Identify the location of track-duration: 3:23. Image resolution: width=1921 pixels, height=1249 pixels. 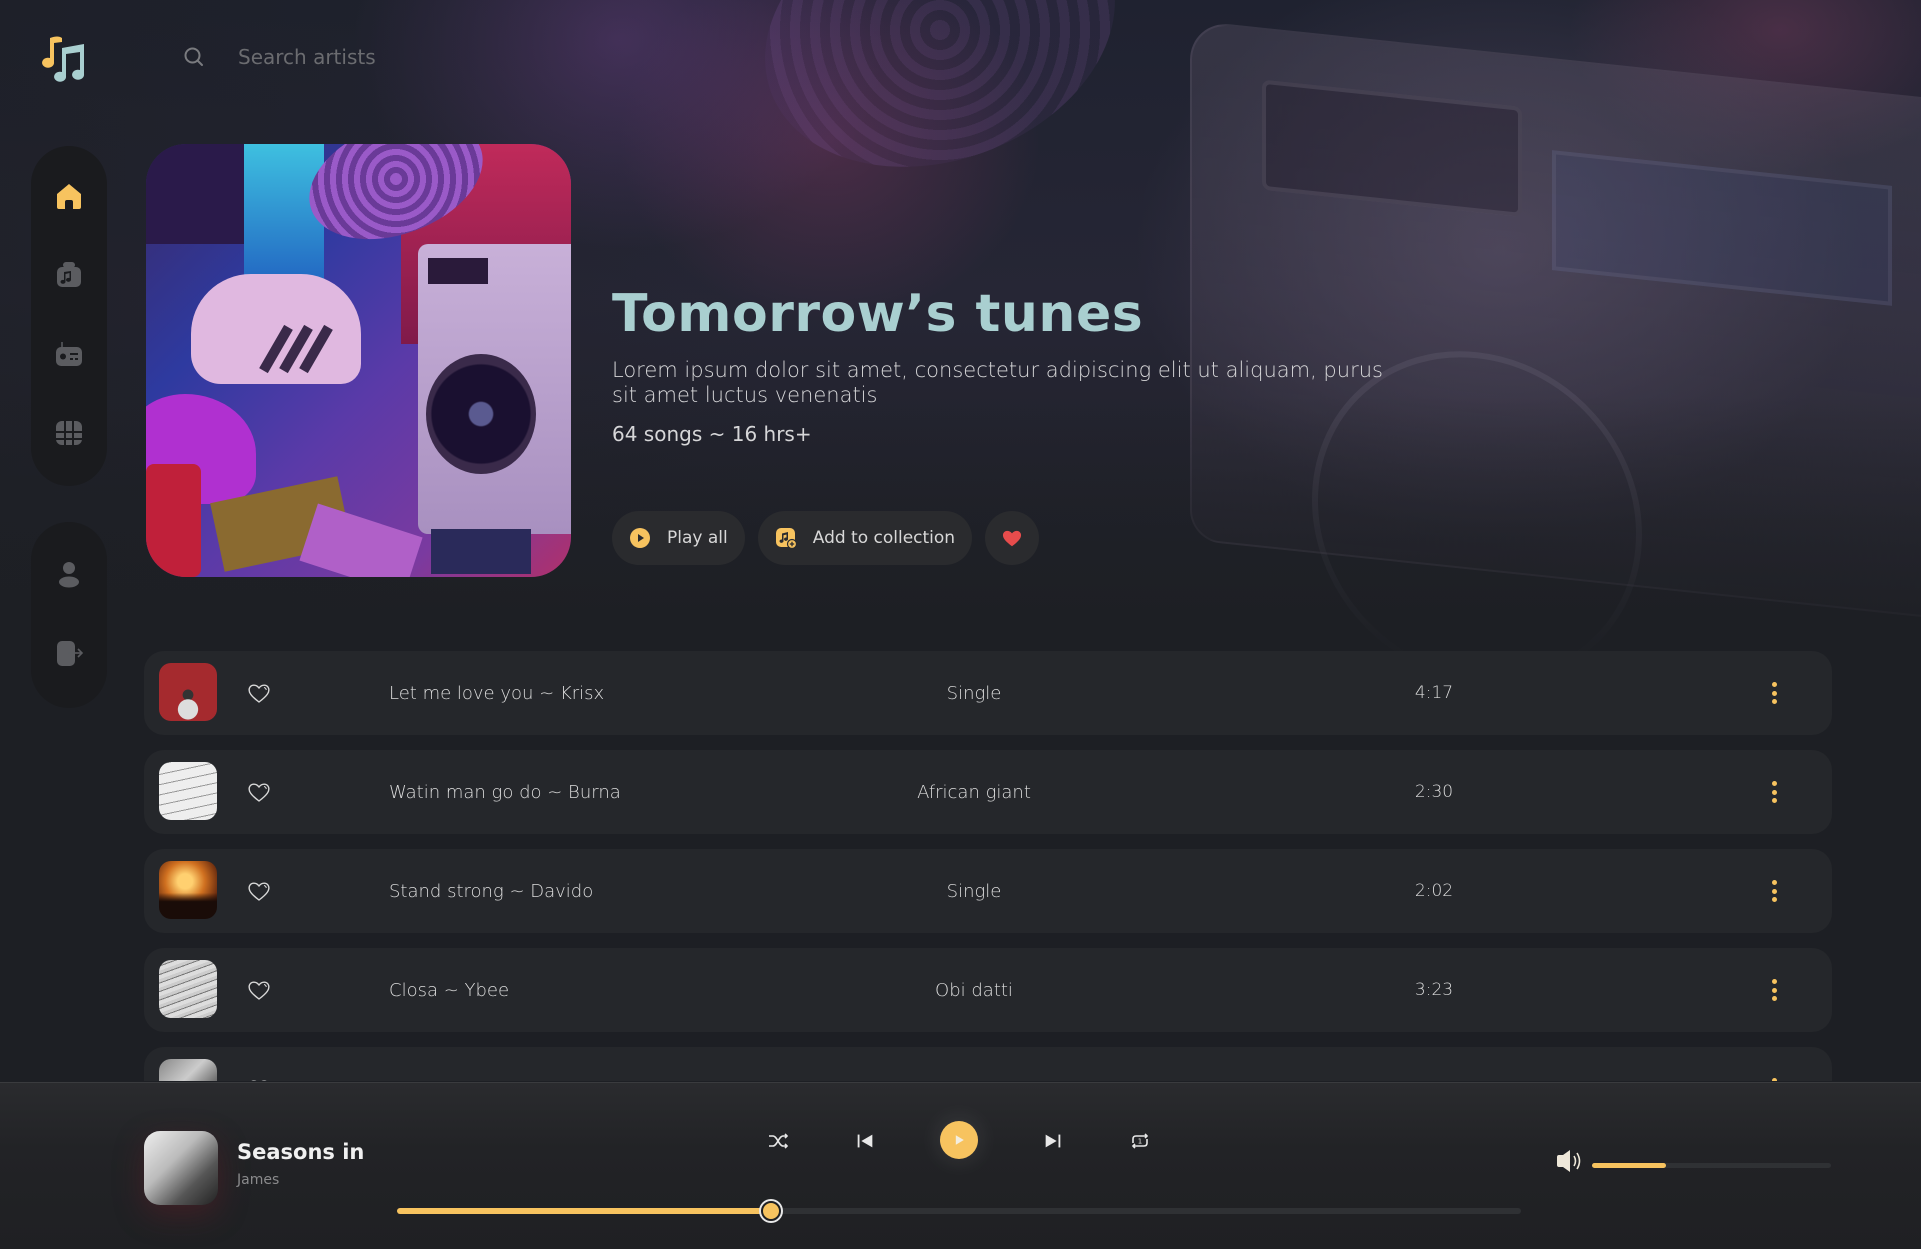
(1434, 990).